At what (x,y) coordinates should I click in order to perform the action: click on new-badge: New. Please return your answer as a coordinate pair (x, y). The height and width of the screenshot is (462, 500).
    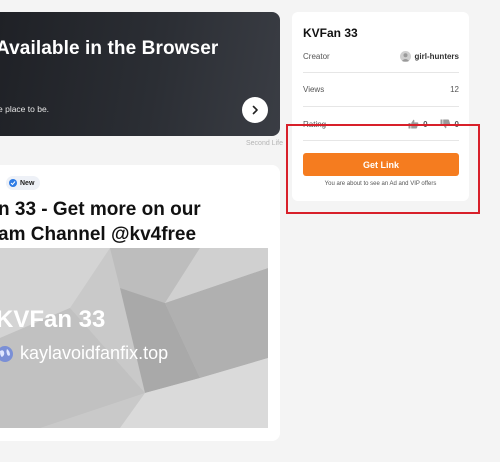
    Looking at the image, I should click on (23, 183).